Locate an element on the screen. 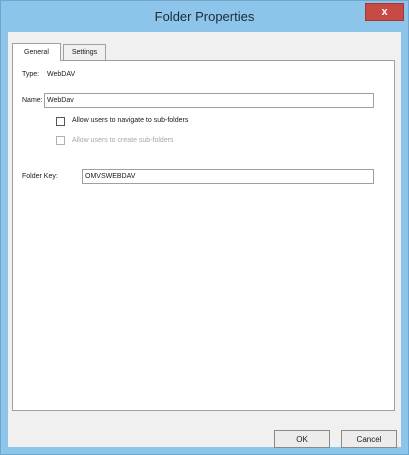  name-label: Name: is located at coordinates (32, 100).